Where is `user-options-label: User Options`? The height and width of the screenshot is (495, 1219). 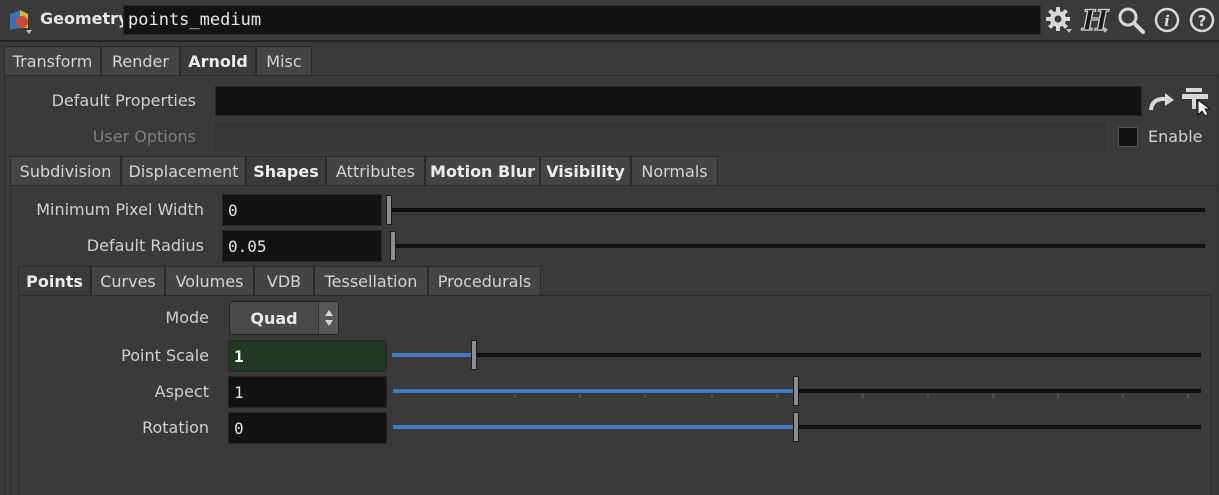 user-options-label: User Options is located at coordinates (144, 136).